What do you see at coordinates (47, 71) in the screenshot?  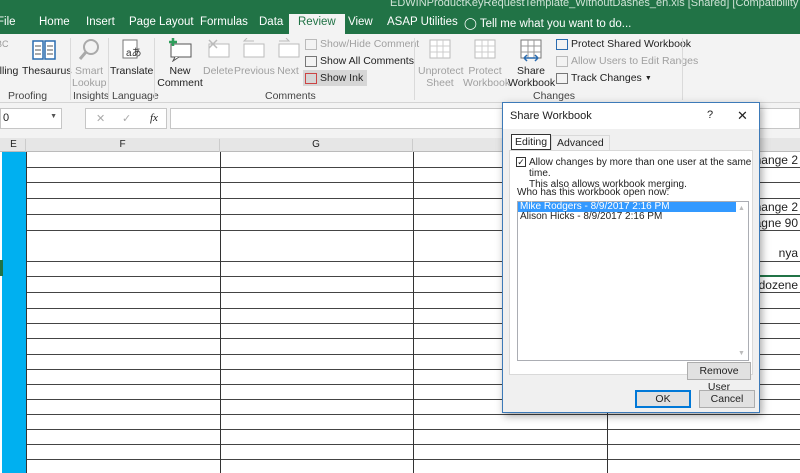 I see `thesaurus-label: Thesaurus` at bounding box center [47, 71].